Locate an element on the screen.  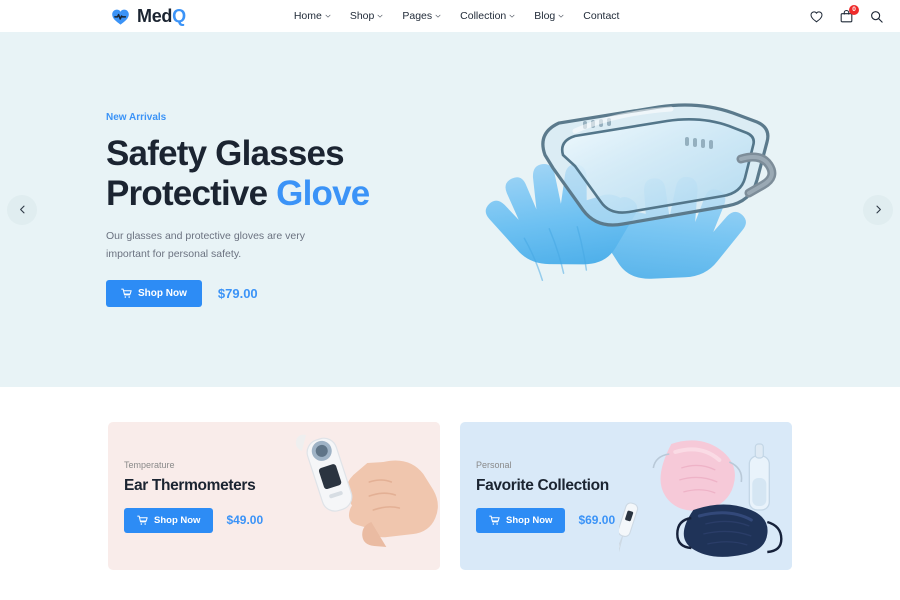
nav-item-home: Home is located at coordinates (312, 16).